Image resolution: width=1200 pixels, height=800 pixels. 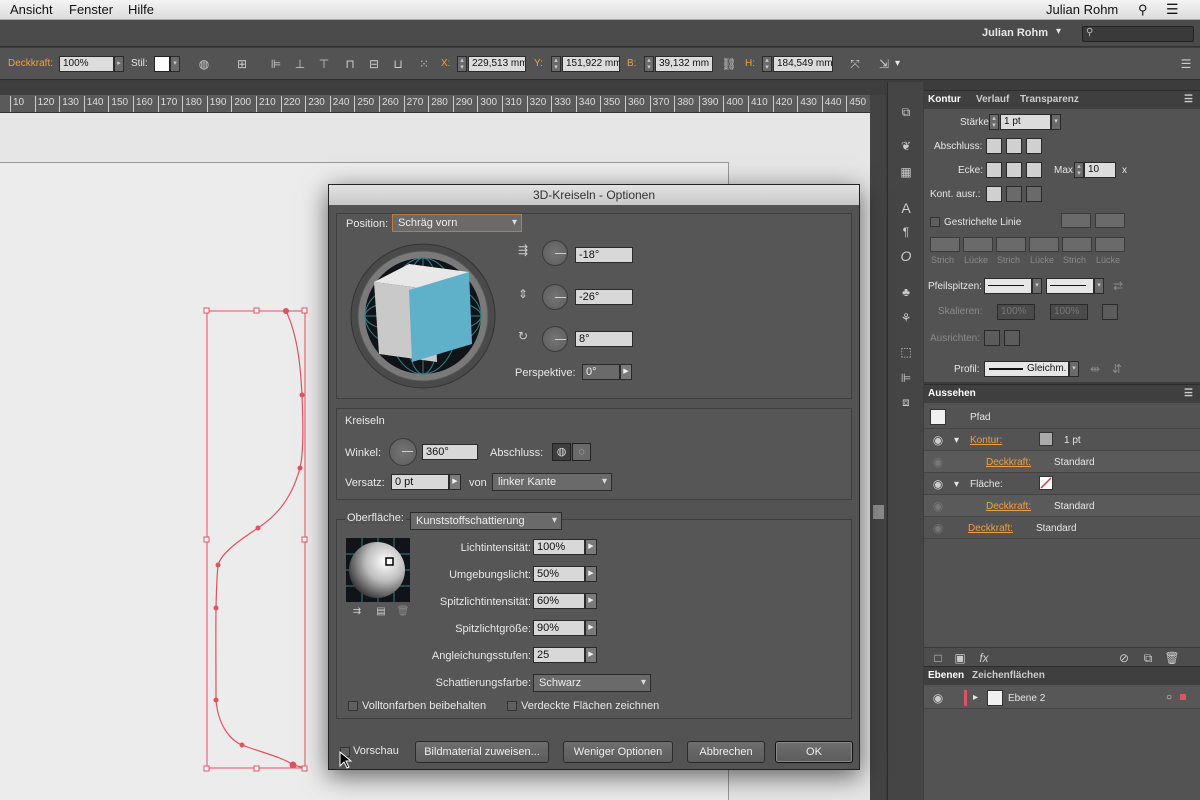 I want to click on stroke-swatch, so click(x=1046, y=439).